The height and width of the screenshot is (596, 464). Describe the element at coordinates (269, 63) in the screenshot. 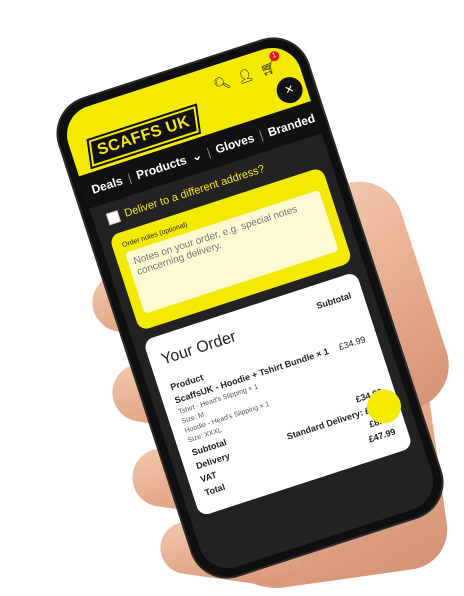

I see `cart-icon: 🛒︎ 1` at that location.